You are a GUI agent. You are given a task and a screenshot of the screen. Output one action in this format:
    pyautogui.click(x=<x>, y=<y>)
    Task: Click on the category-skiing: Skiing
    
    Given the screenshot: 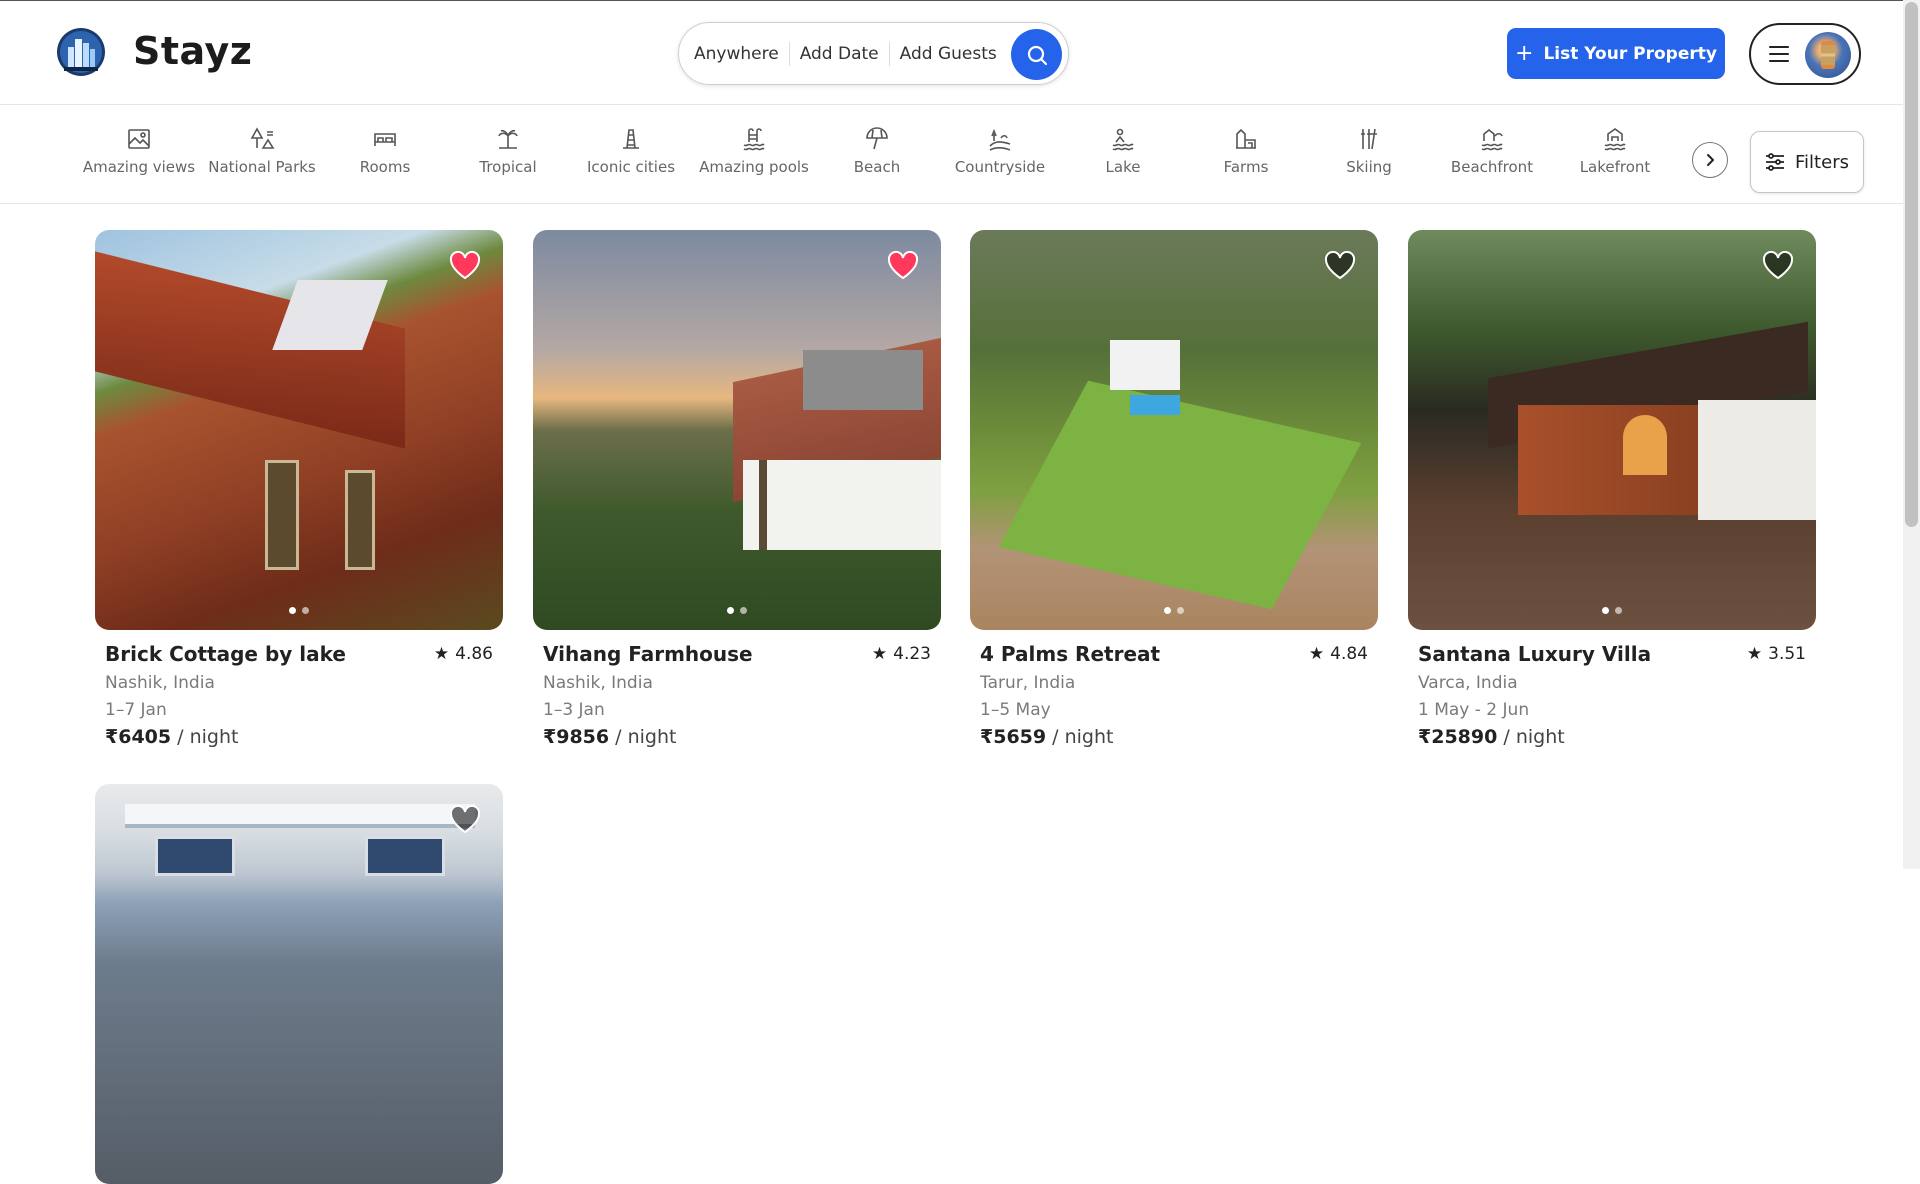 What is the action you would take?
    pyautogui.click(x=1369, y=151)
    